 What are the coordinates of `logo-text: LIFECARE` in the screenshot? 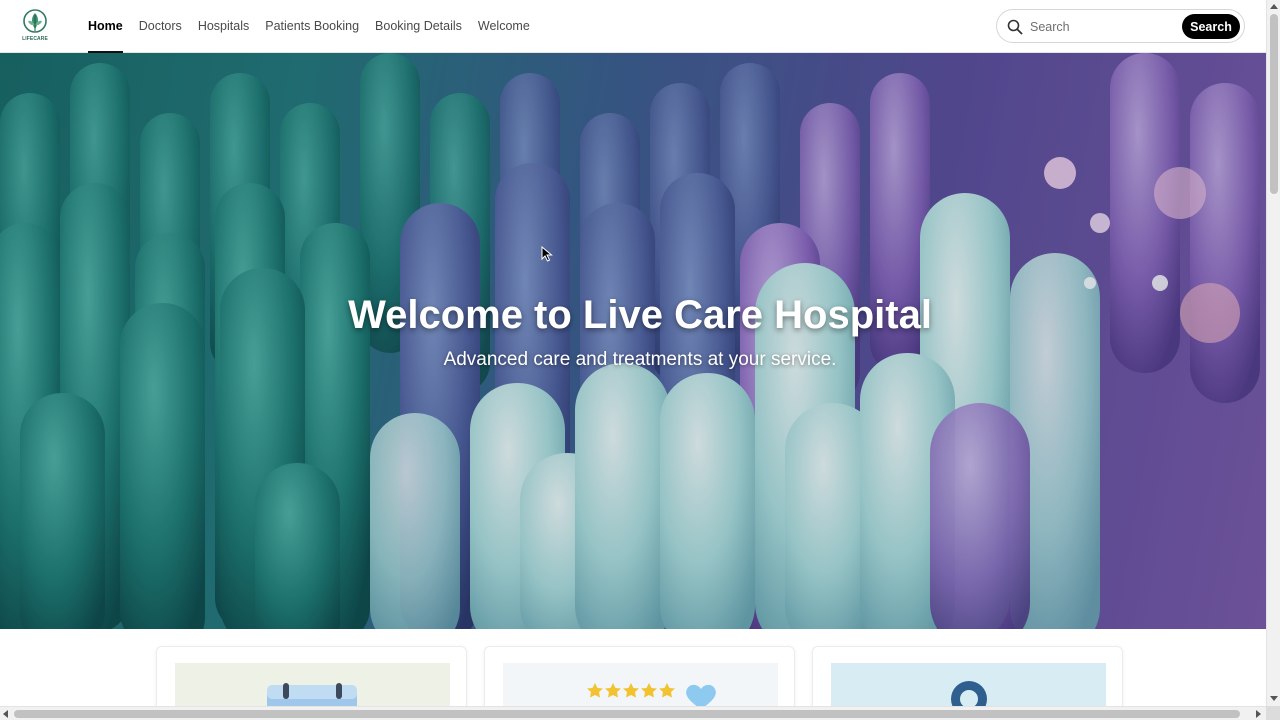 It's located at (35, 39).